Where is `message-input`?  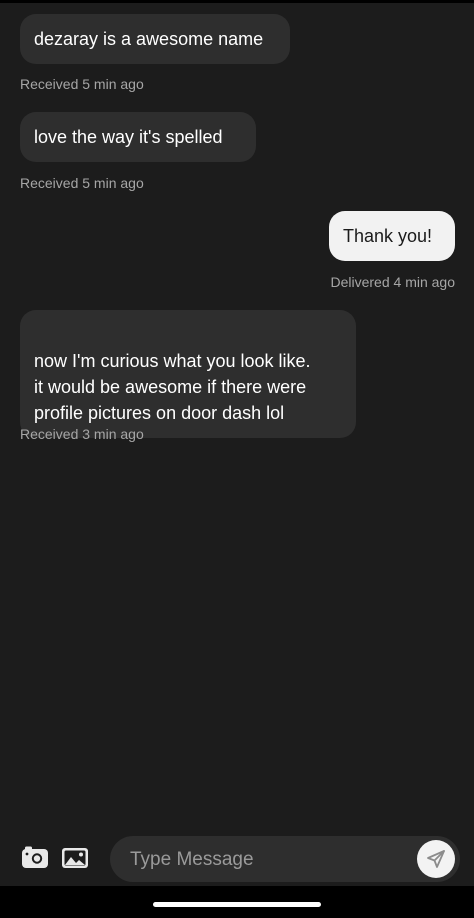 message-input is located at coordinates (270, 860).